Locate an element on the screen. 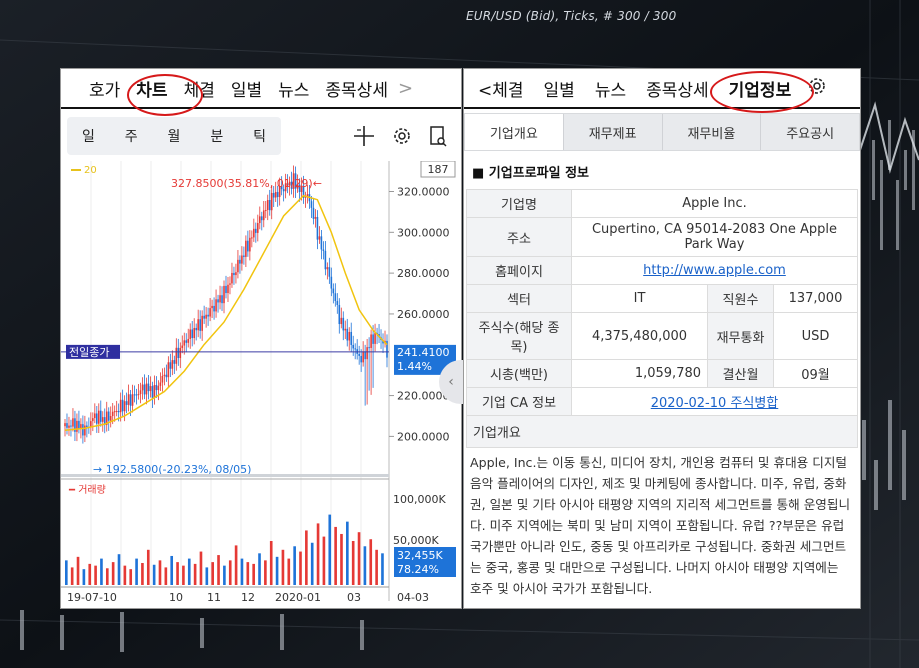  tabs-next-arrow-icon: > is located at coordinates (405, 88).